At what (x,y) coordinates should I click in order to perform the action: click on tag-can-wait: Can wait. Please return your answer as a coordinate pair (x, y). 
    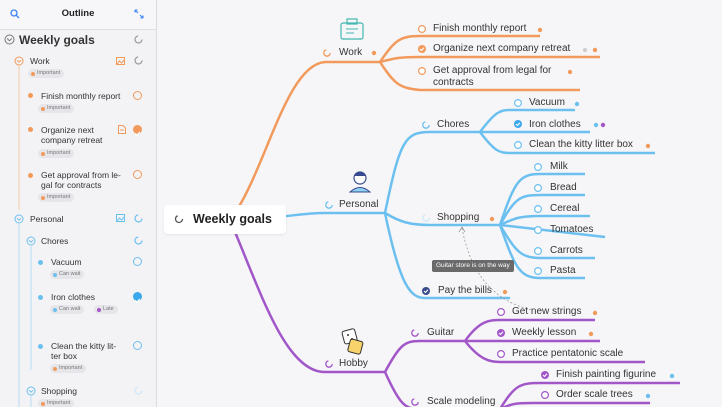
    Looking at the image, I should click on (67, 274).